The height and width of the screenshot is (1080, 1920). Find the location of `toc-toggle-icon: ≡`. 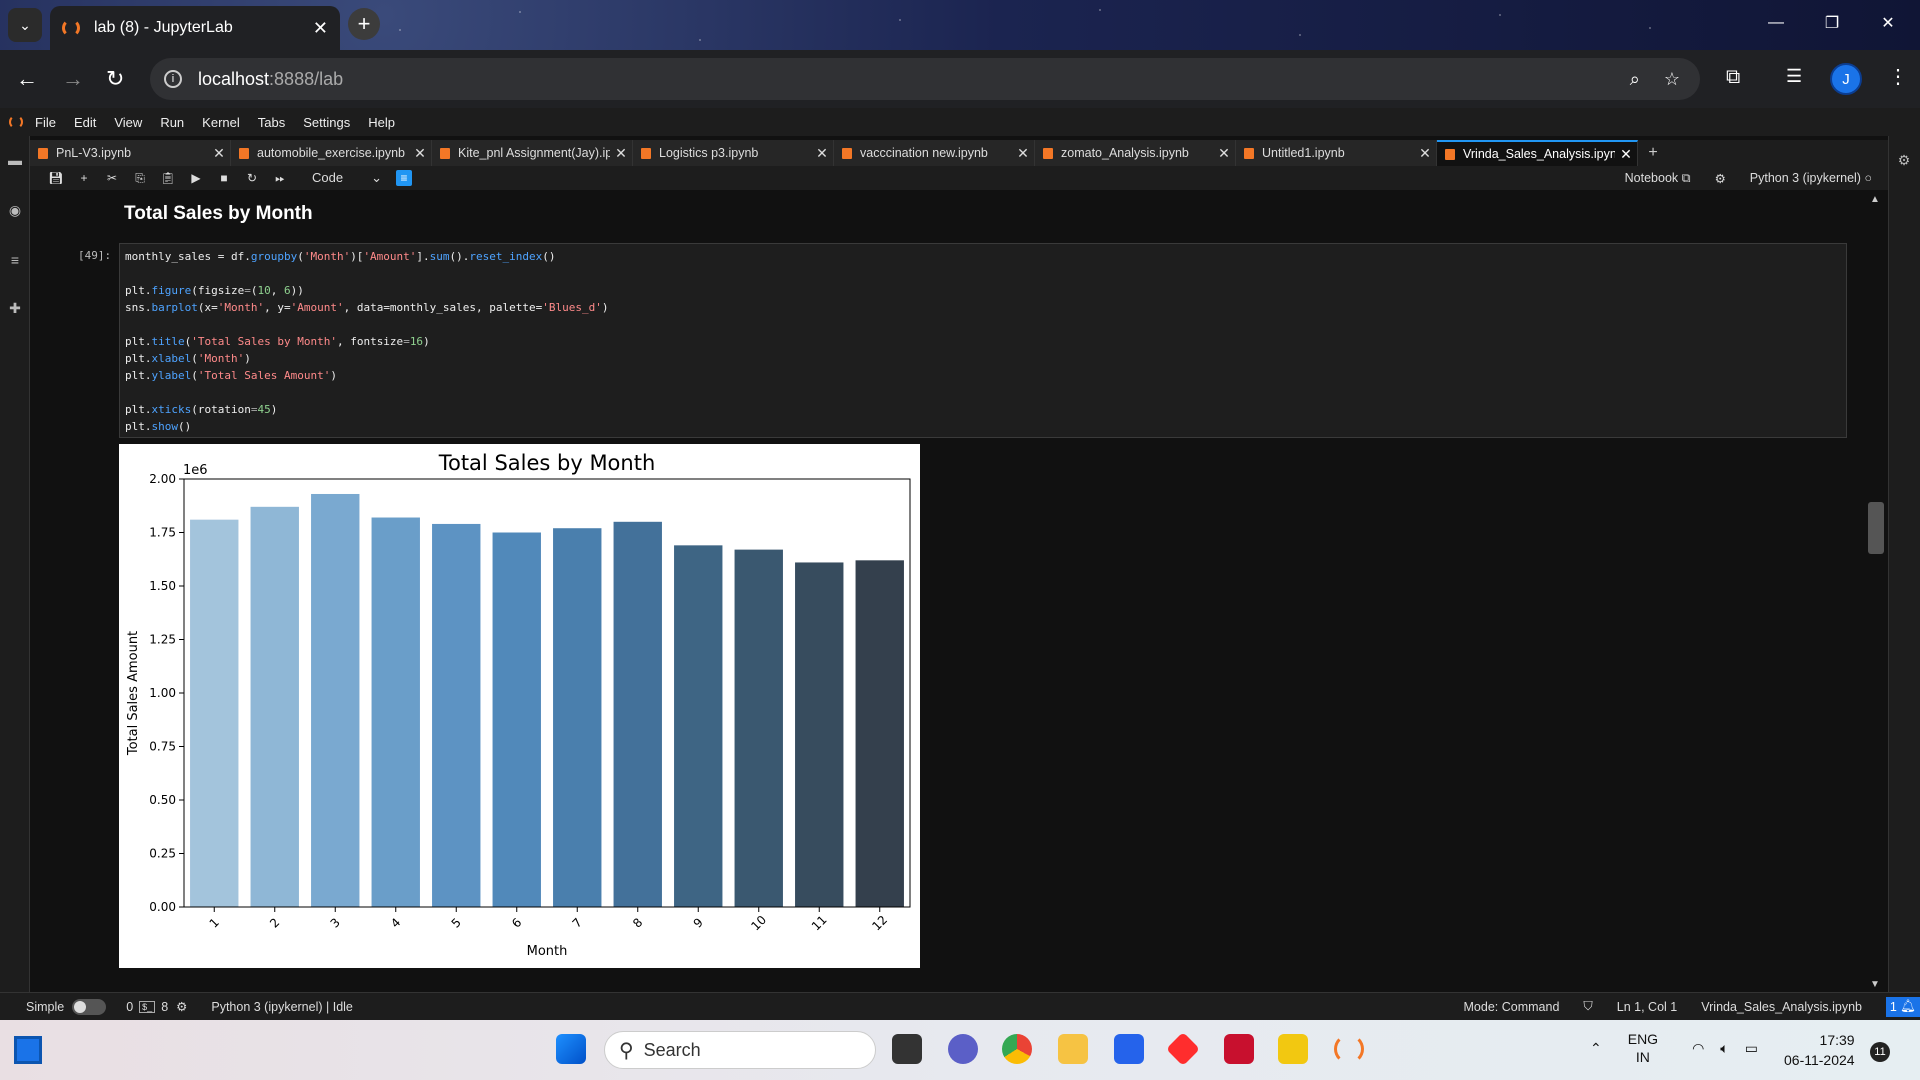

toc-toggle-icon: ≡ is located at coordinates (404, 178).